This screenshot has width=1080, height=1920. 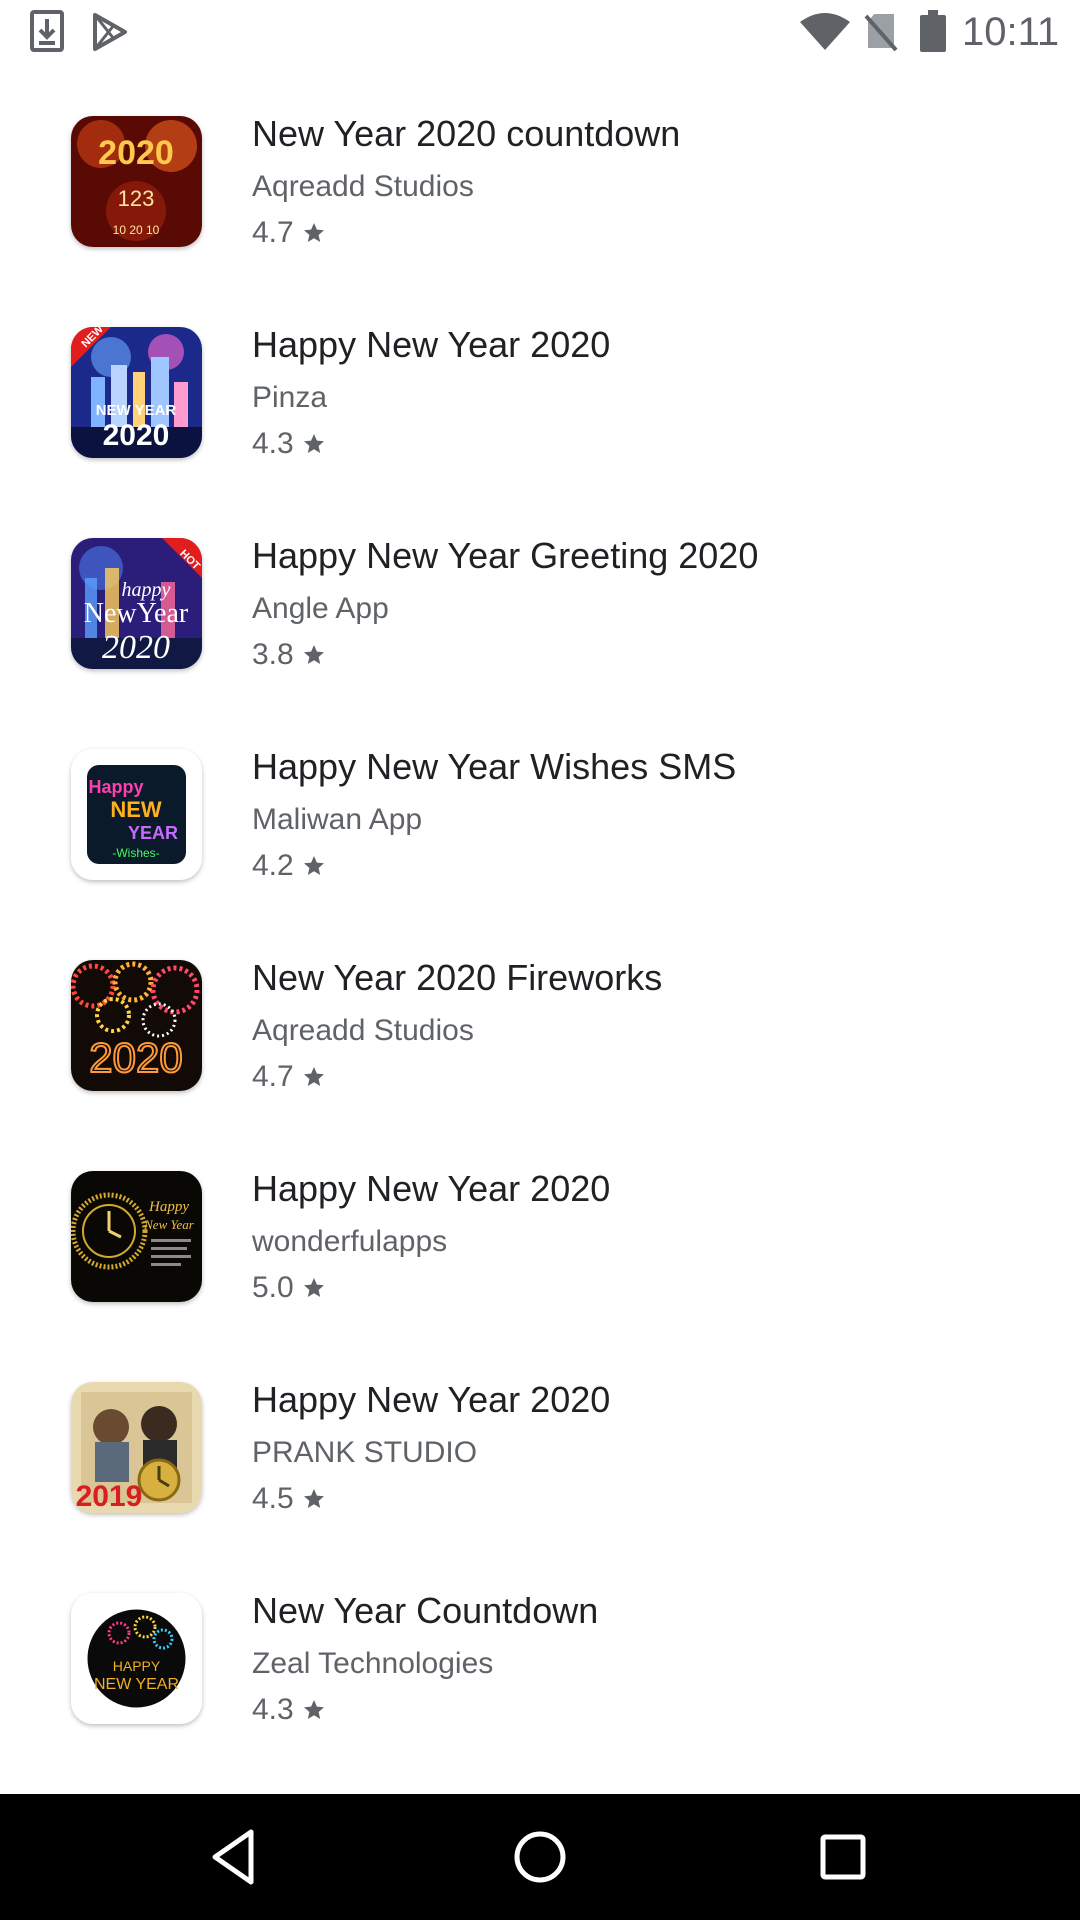 I want to click on app-title: New Year 2020 Fireworks, so click(x=457, y=977).